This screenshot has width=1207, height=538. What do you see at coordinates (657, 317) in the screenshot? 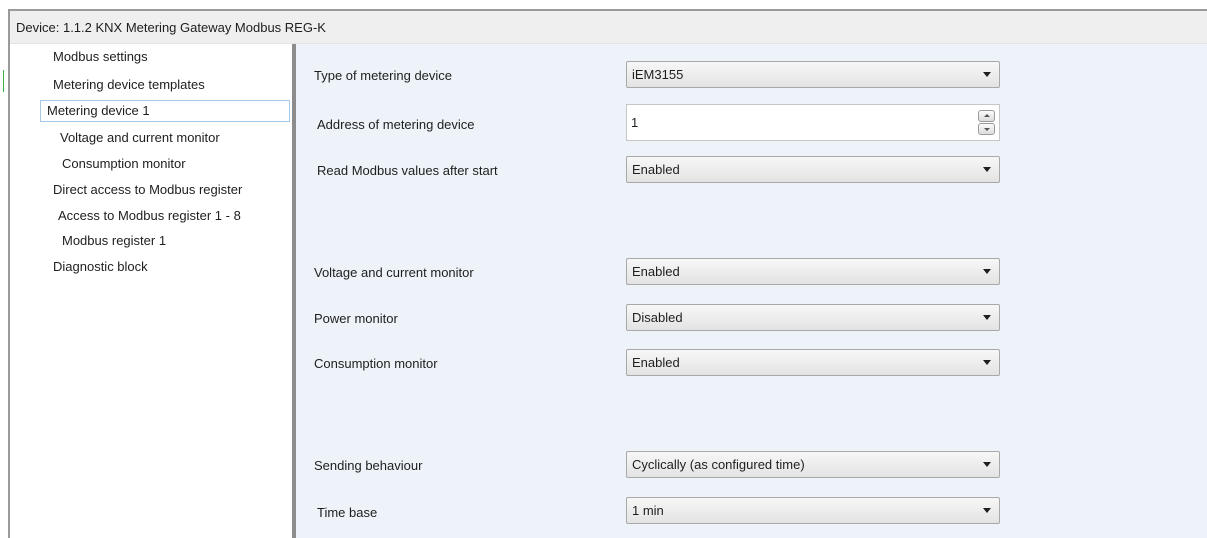
I see `power-monitor-value: Disabled` at bounding box center [657, 317].